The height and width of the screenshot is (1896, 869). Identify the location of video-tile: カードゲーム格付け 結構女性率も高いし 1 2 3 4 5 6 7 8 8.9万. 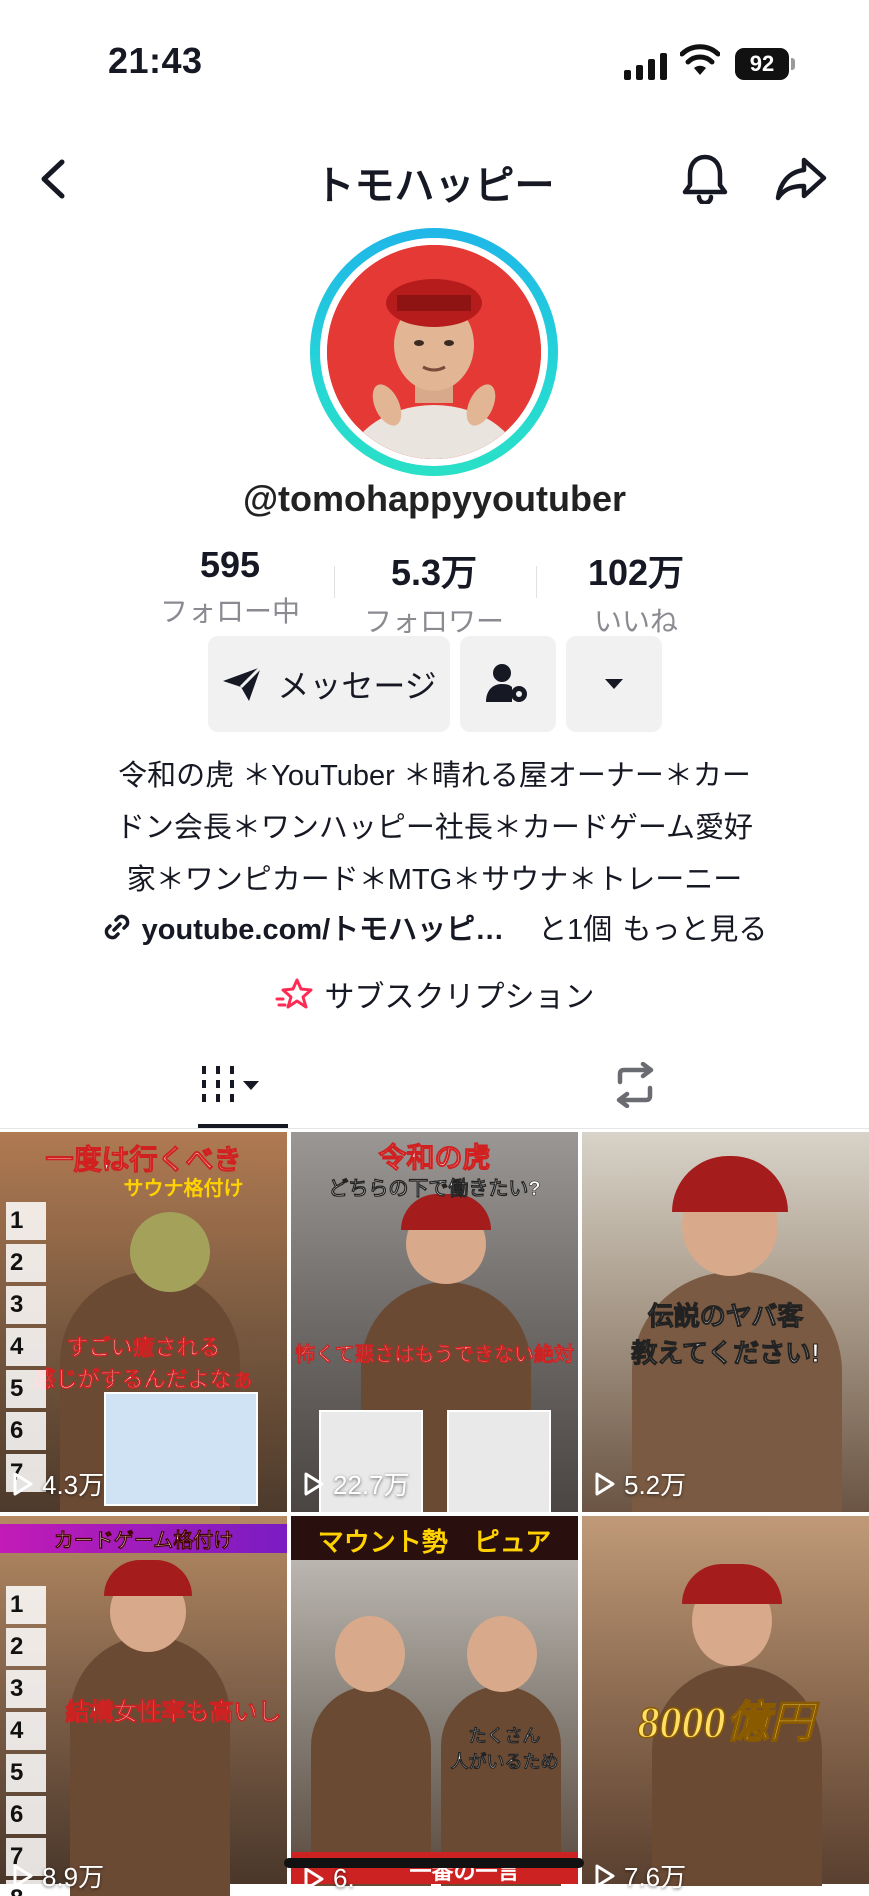
(143, 1706).